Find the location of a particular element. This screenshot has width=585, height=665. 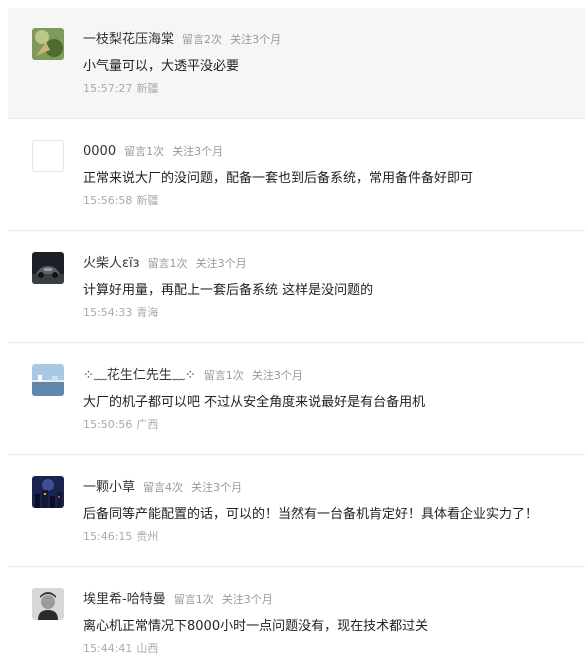

comment-text: 后备同等产能配置的话，可以的！当然有一台备机肯定好！具体看企业实力了！ is located at coordinates (311, 514).